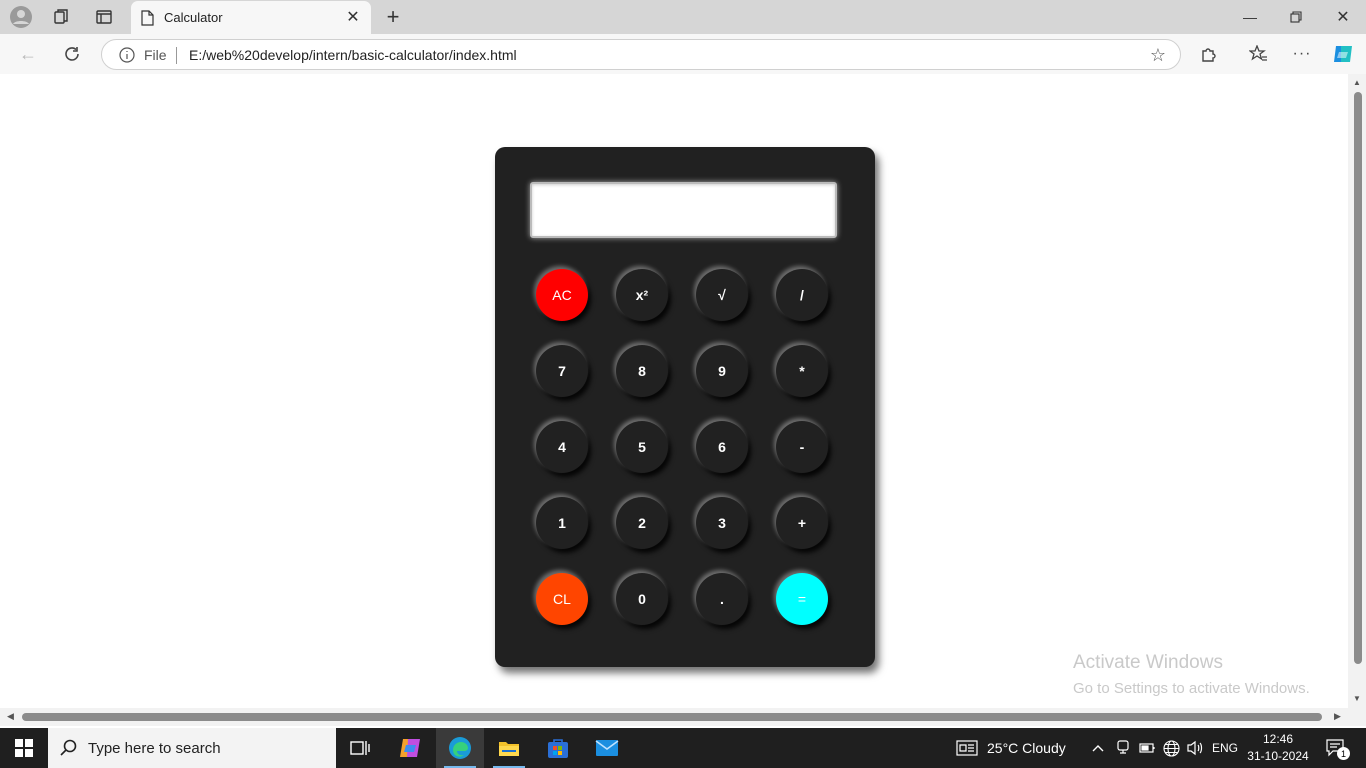 The width and height of the screenshot is (1366, 768). What do you see at coordinates (562, 295) in the screenshot?
I see `key-all-clear: AC` at bounding box center [562, 295].